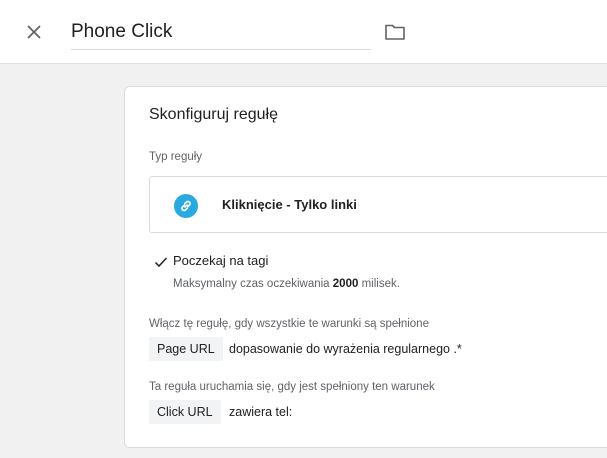  I want to click on card-title: Skonfiguruj regułę, so click(213, 114).